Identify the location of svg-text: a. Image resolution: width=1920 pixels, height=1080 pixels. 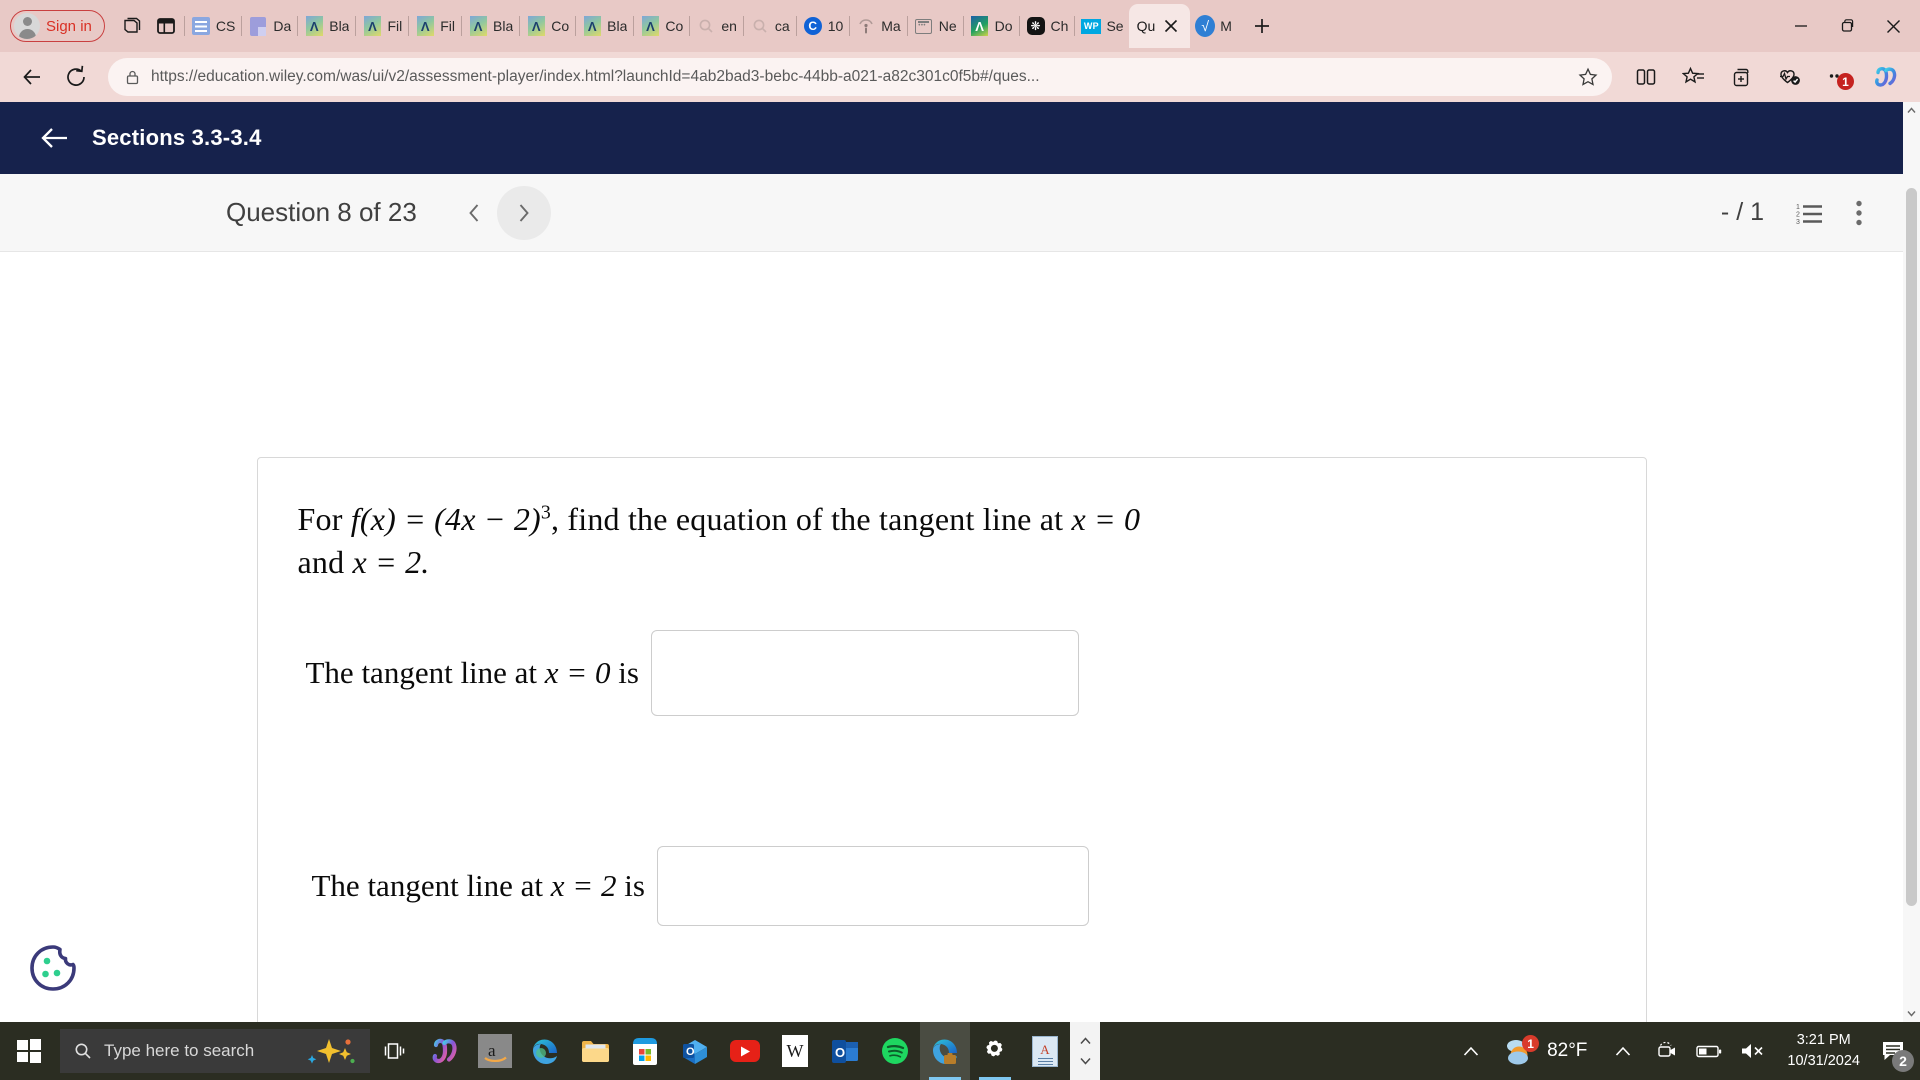
(492, 1050).